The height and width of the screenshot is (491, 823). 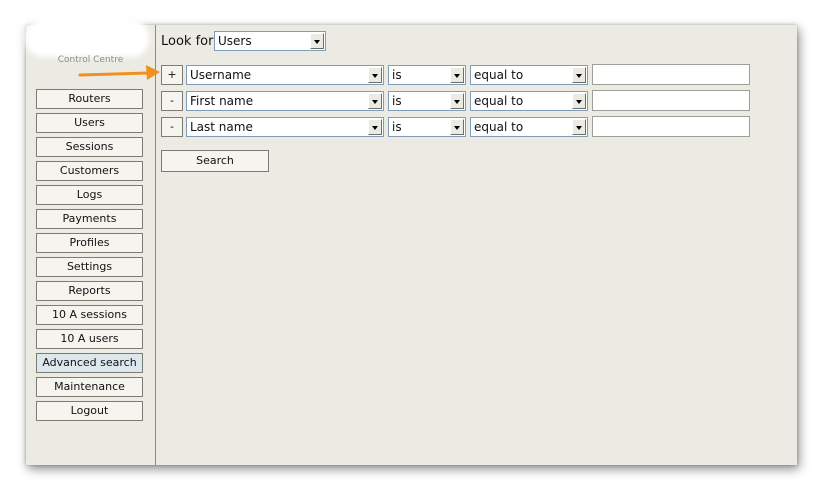 What do you see at coordinates (119, 72) in the screenshot?
I see `annotation-arrow-icon` at bounding box center [119, 72].